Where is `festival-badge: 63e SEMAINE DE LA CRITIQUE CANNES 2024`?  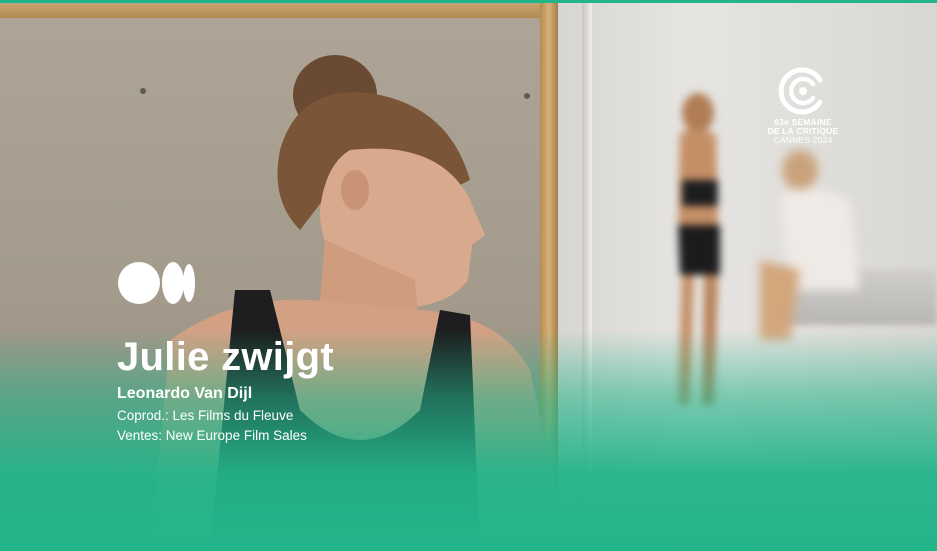 festival-badge: 63e SEMAINE DE LA CRITIQUE CANNES 2024 is located at coordinates (803, 105).